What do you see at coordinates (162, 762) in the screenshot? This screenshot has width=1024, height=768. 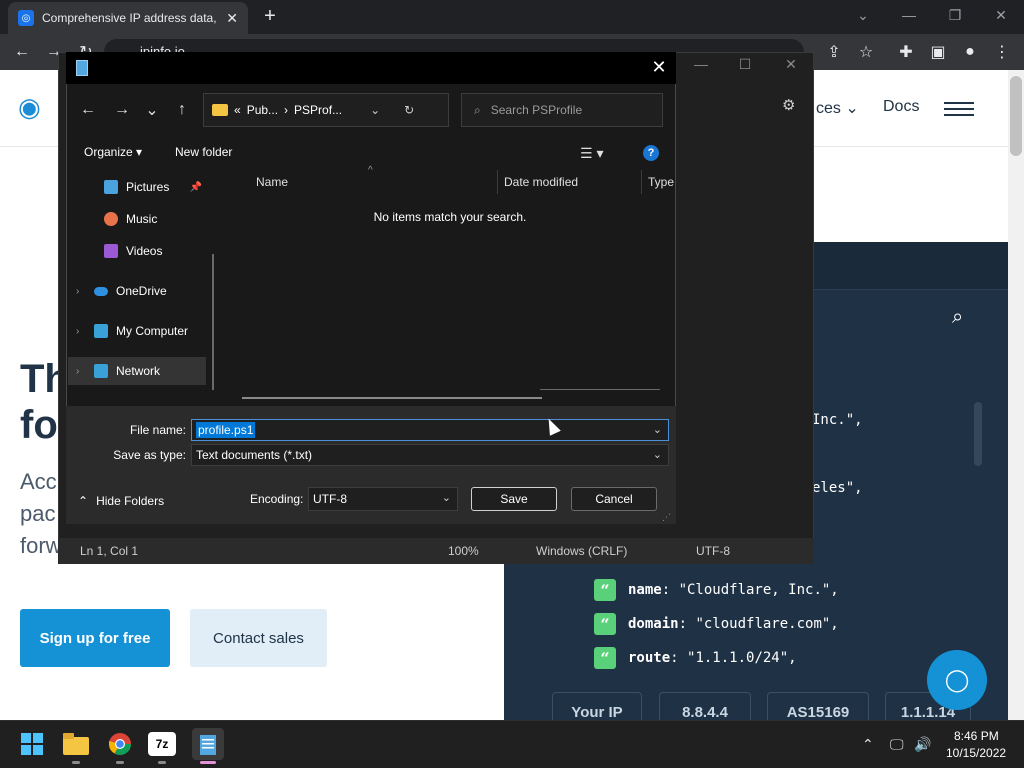 I see `running-indicator` at bounding box center [162, 762].